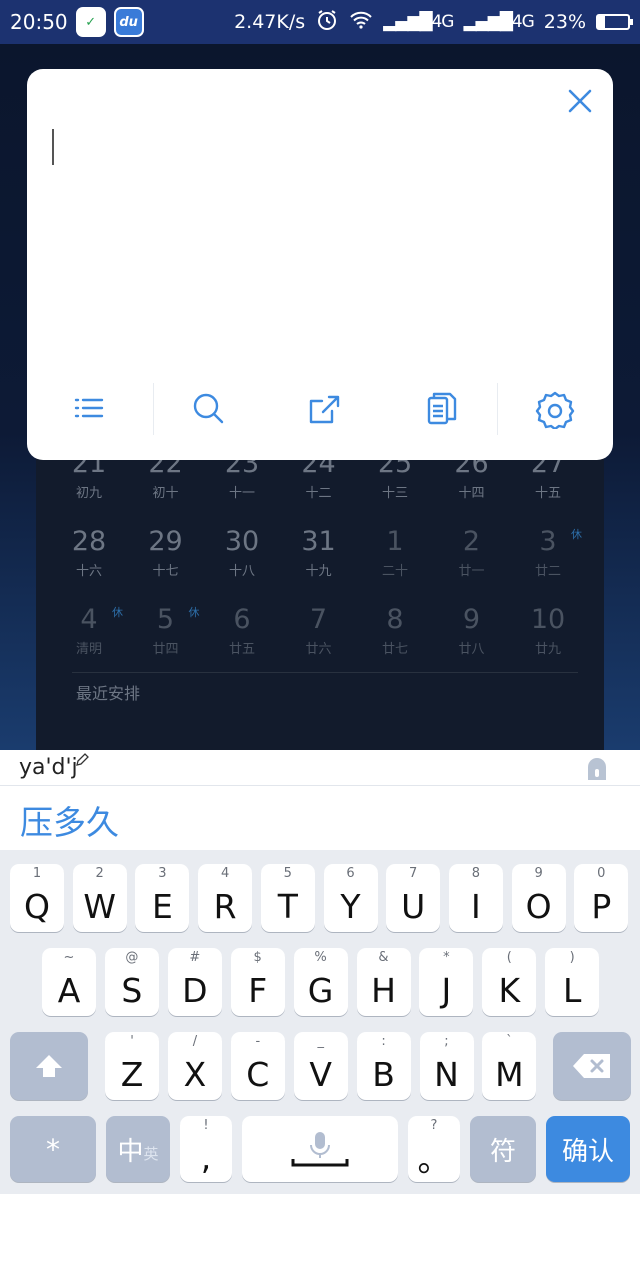  What do you see at coordinates (287, 898) in the screenshot?
I see `key-t: 5T` at bounding box center [287, 898].